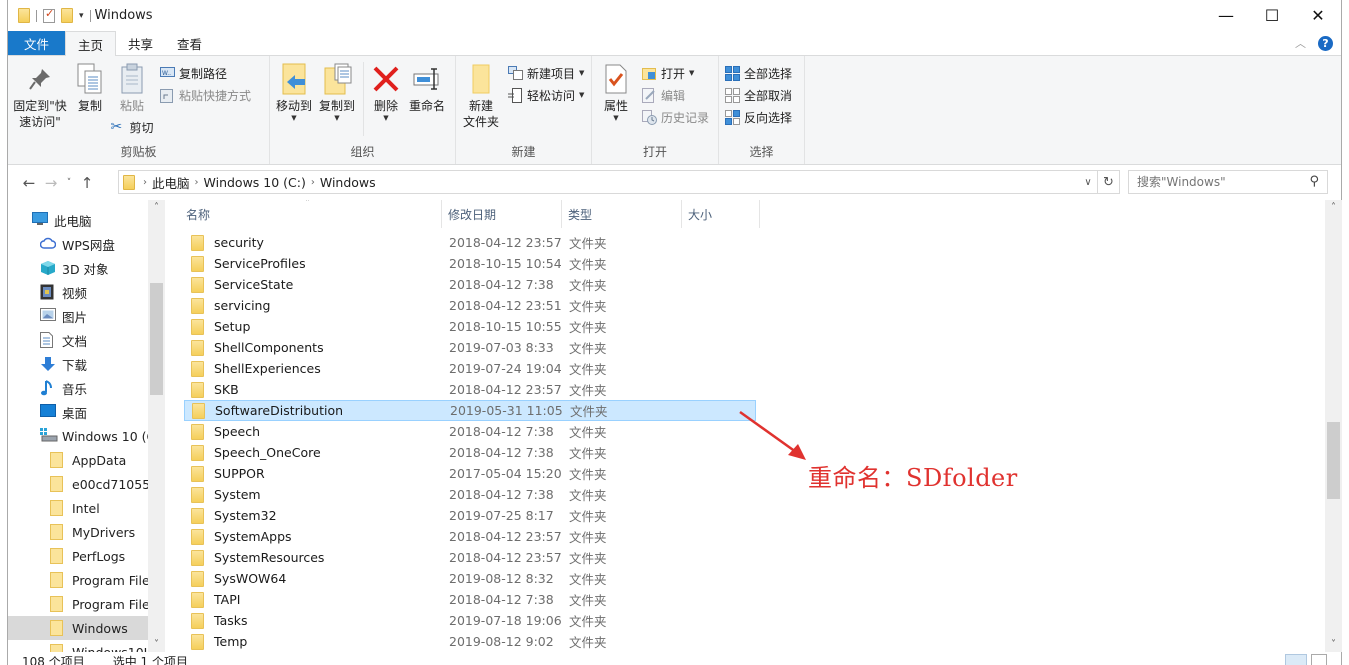 This screenshot has width=1349, height=665. Describe the element at coordinates (546, 73) in the screenshot. I see `new-item-button: 新建项目 ▼` at that location.